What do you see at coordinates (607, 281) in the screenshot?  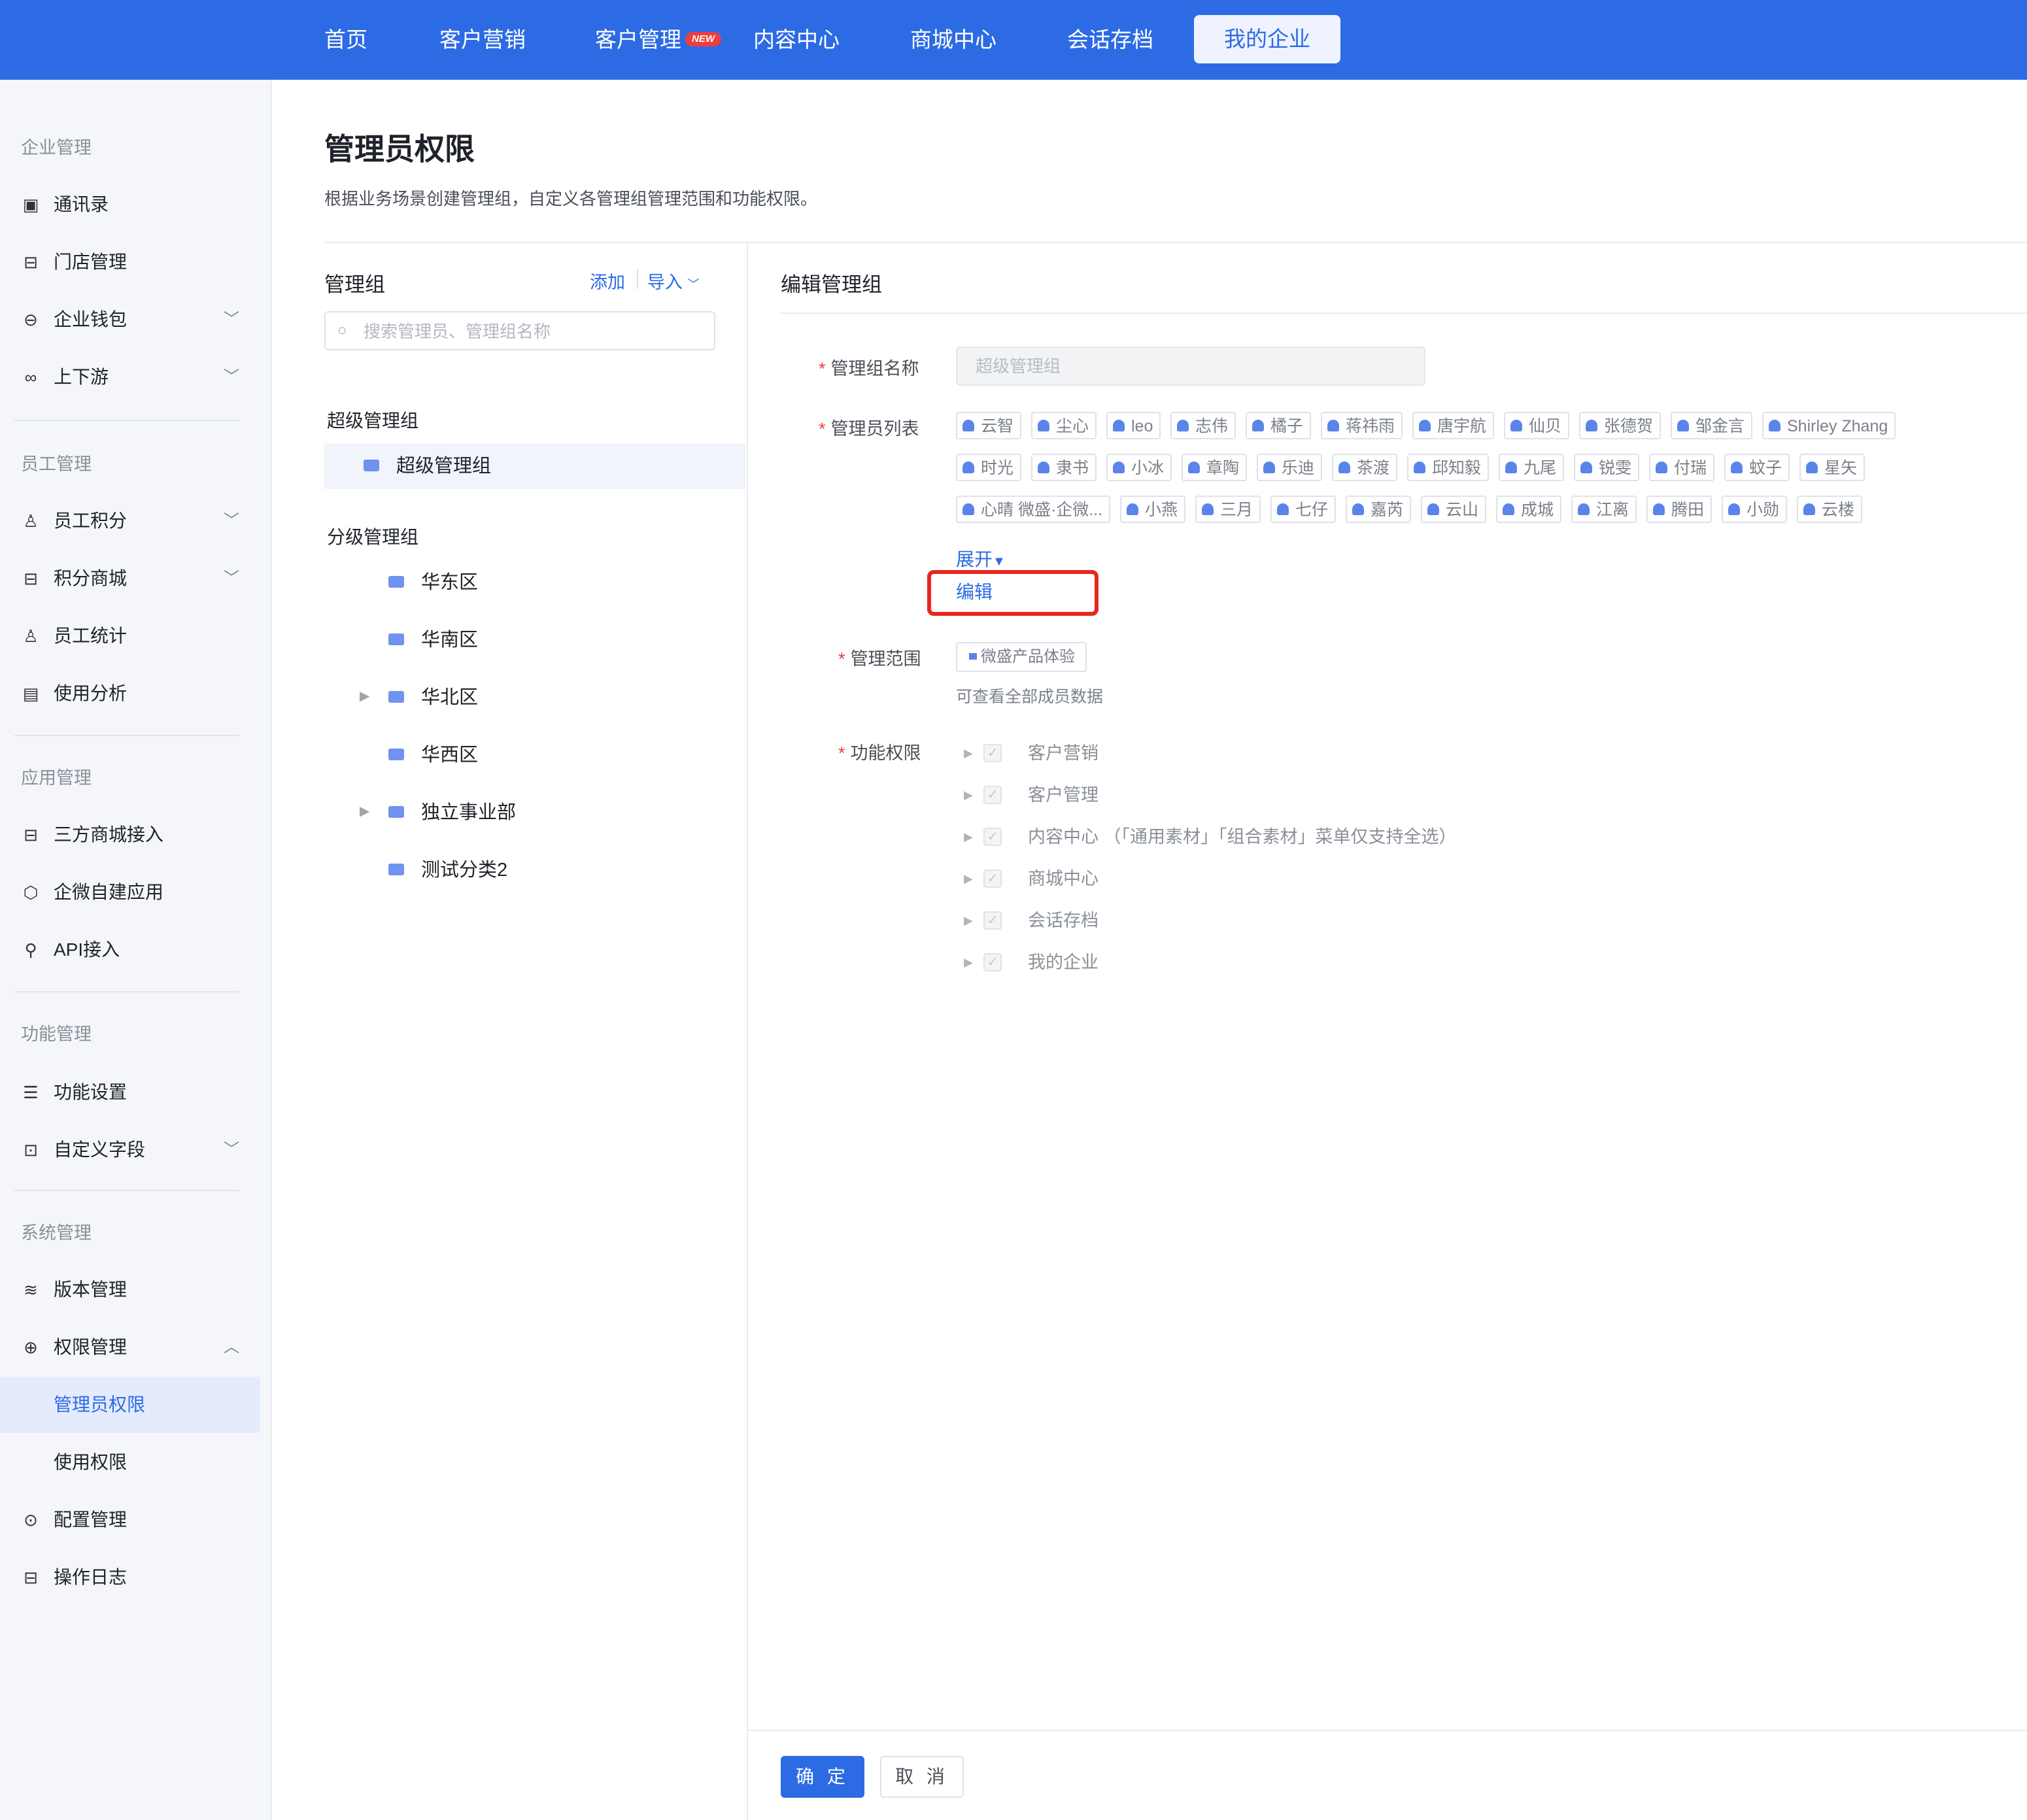 I see `add-group-link: 添加` at bounding box center [607, 281].